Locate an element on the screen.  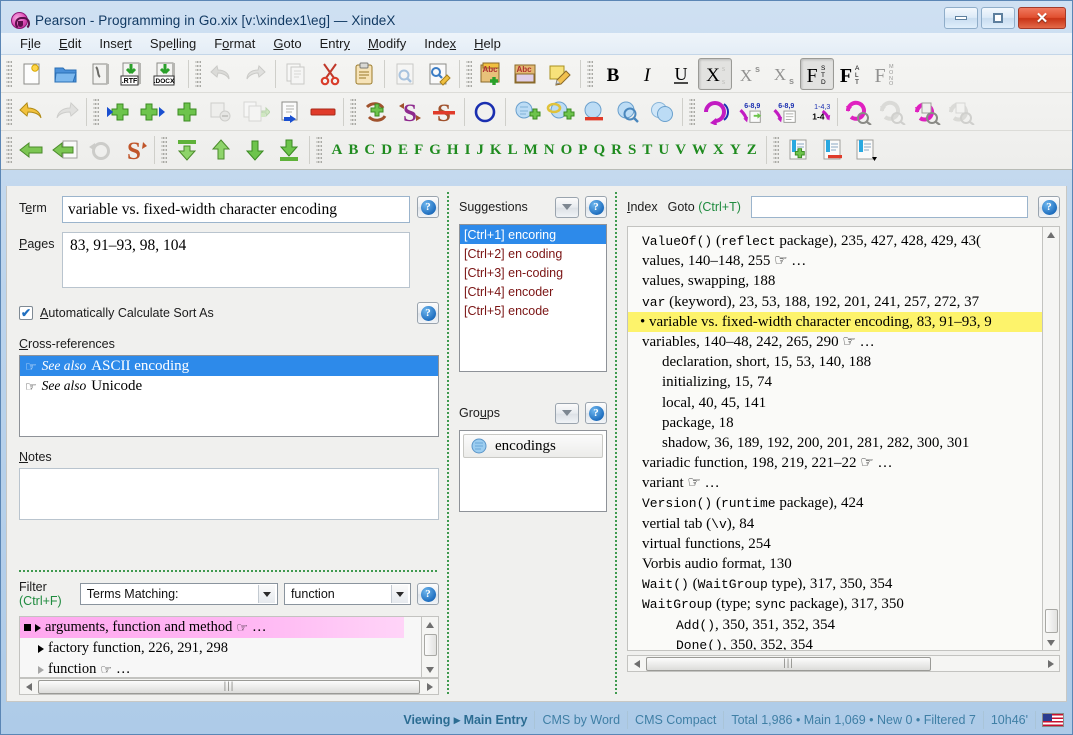
find-replace-icon is located at coordinates (439, 74).